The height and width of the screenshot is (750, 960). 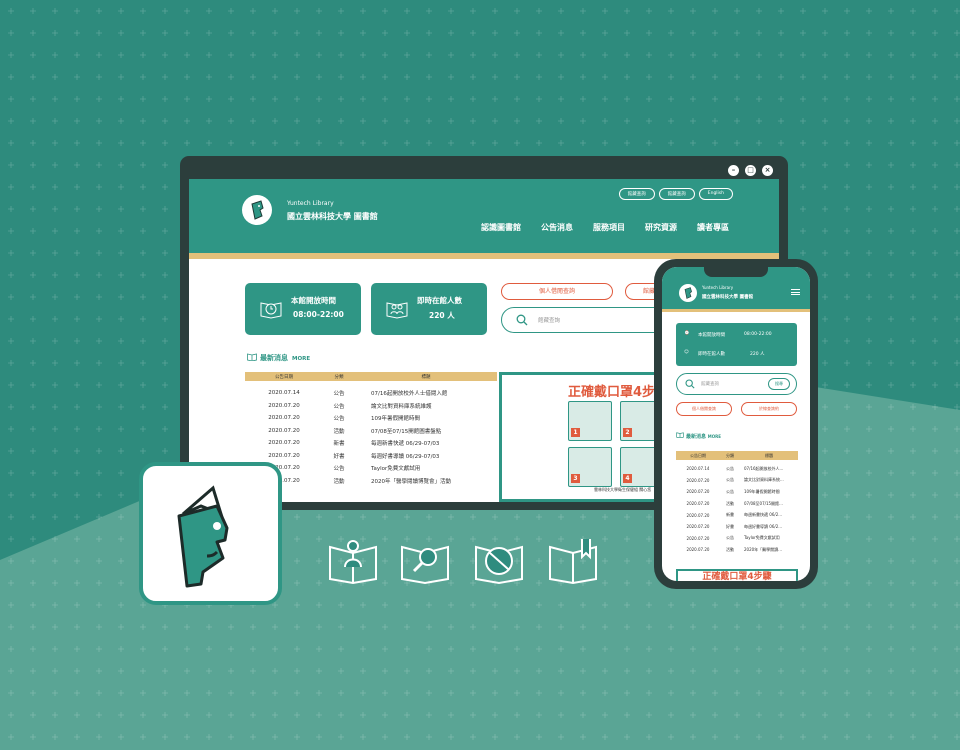 I want to click on cell-title: 2020年「醫學閱讀博覽會」活動, so click(x=411, y=481).